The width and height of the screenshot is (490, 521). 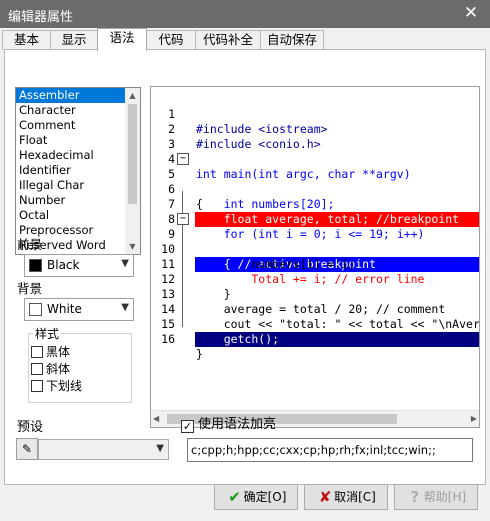 I want to click on tab-label: 代码补全, so click(x=227, y=39).